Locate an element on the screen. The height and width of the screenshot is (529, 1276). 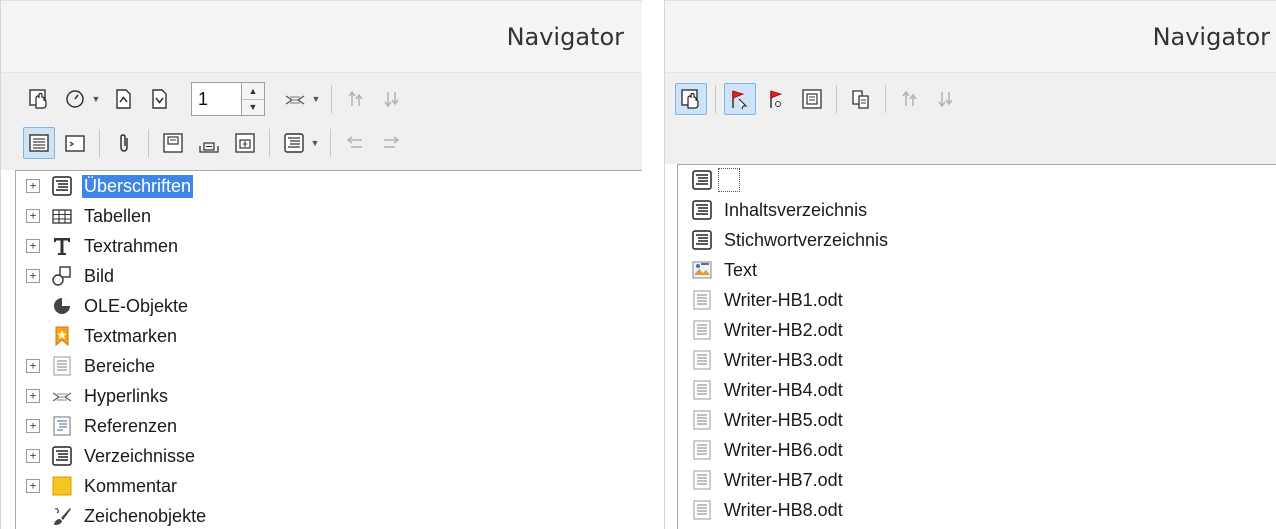
tree-item: Writer-HB5.odt is located at coordinates (977, 420).